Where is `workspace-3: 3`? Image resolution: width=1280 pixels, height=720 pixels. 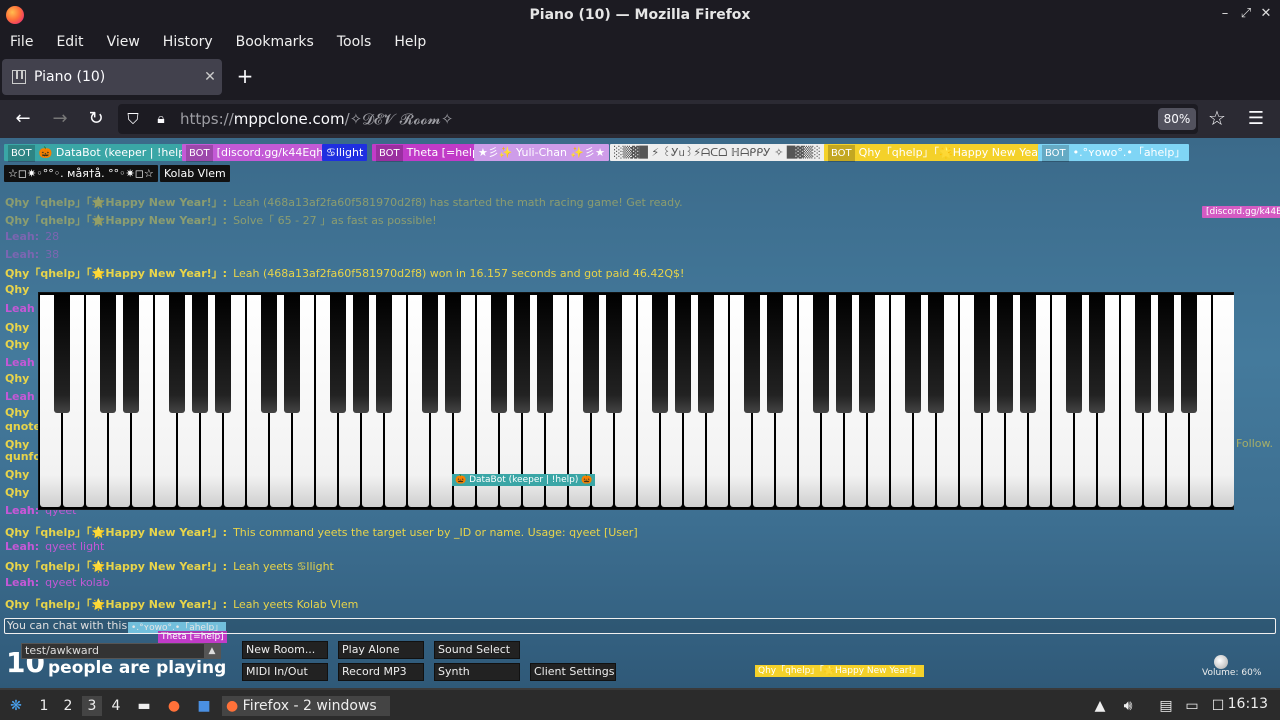
workspace-3: 3 is located at coordinates (92, 706).